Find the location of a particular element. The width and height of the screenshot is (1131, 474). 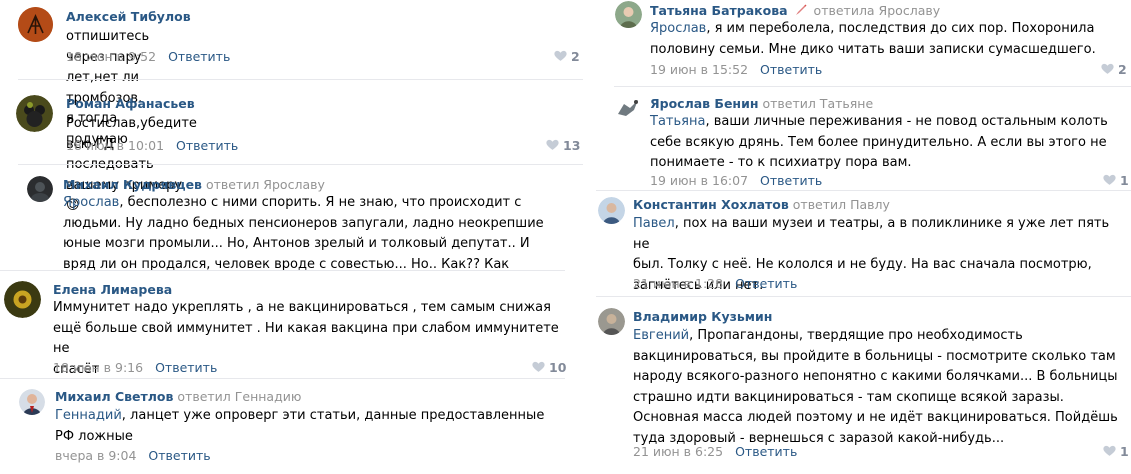

author-name: Алексей Тибулов is located at coordinates (128, 16).